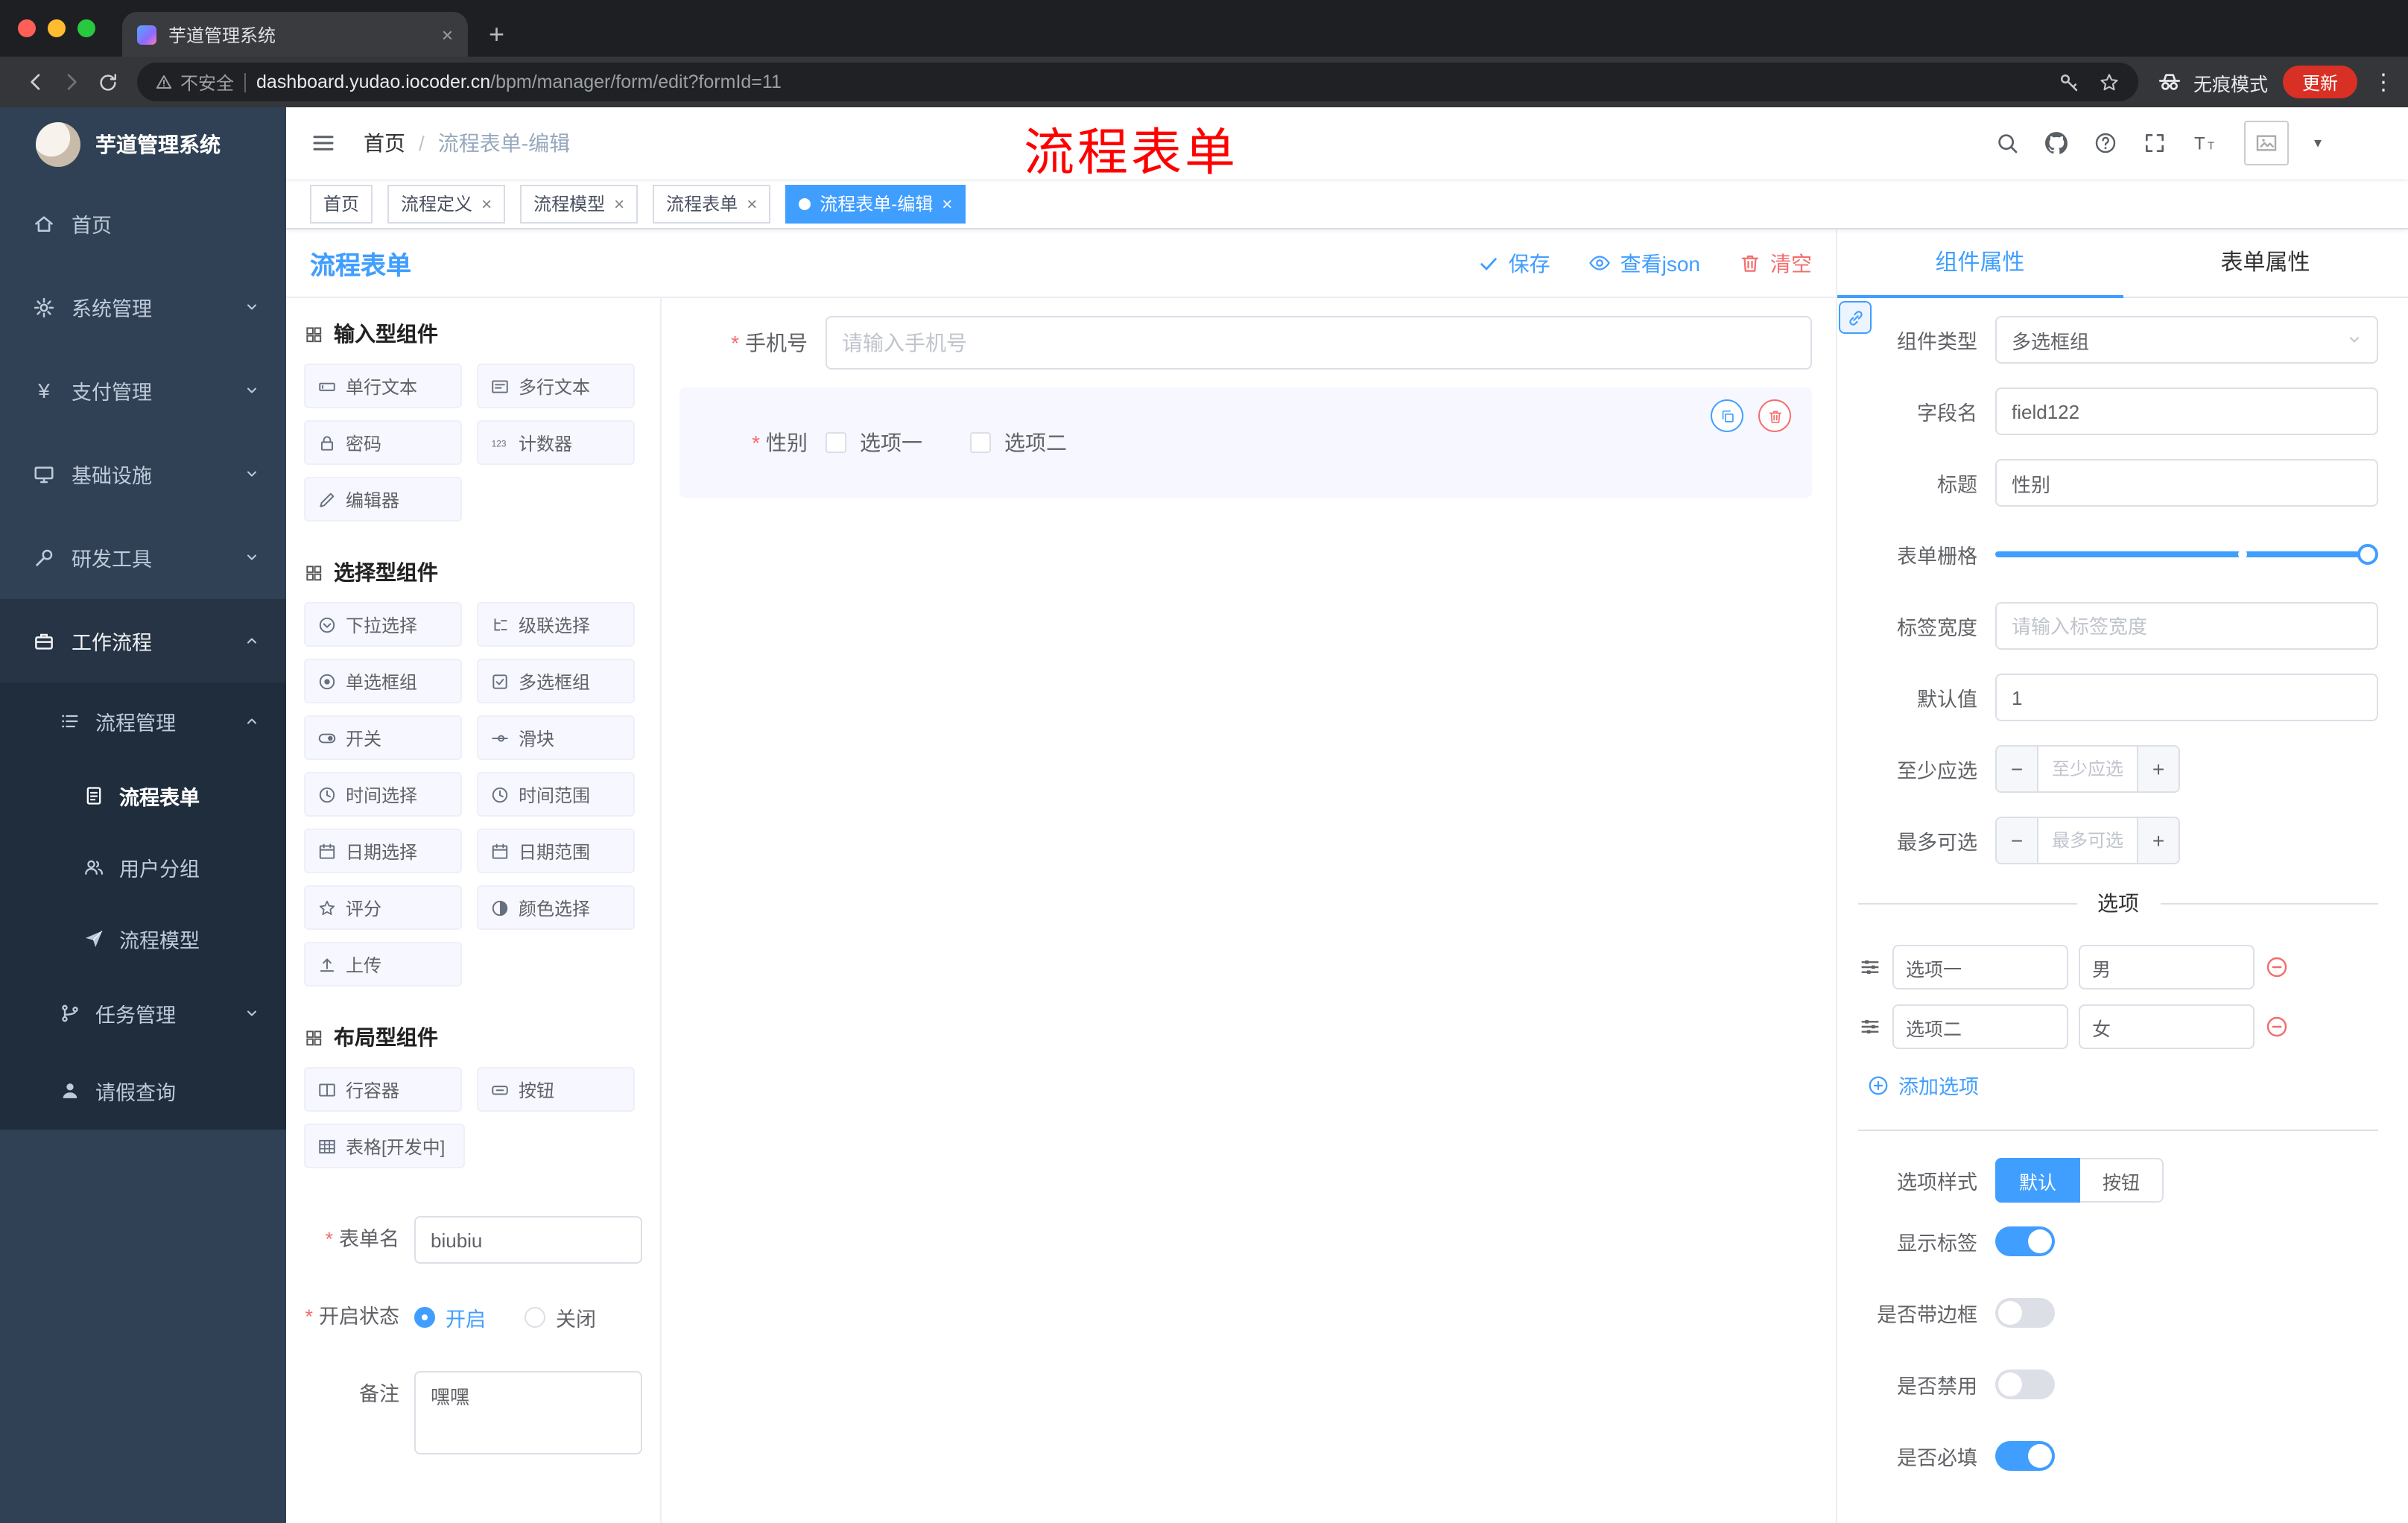  I want to click on palette-item-time-range: 时间范围, so click(556, 795).